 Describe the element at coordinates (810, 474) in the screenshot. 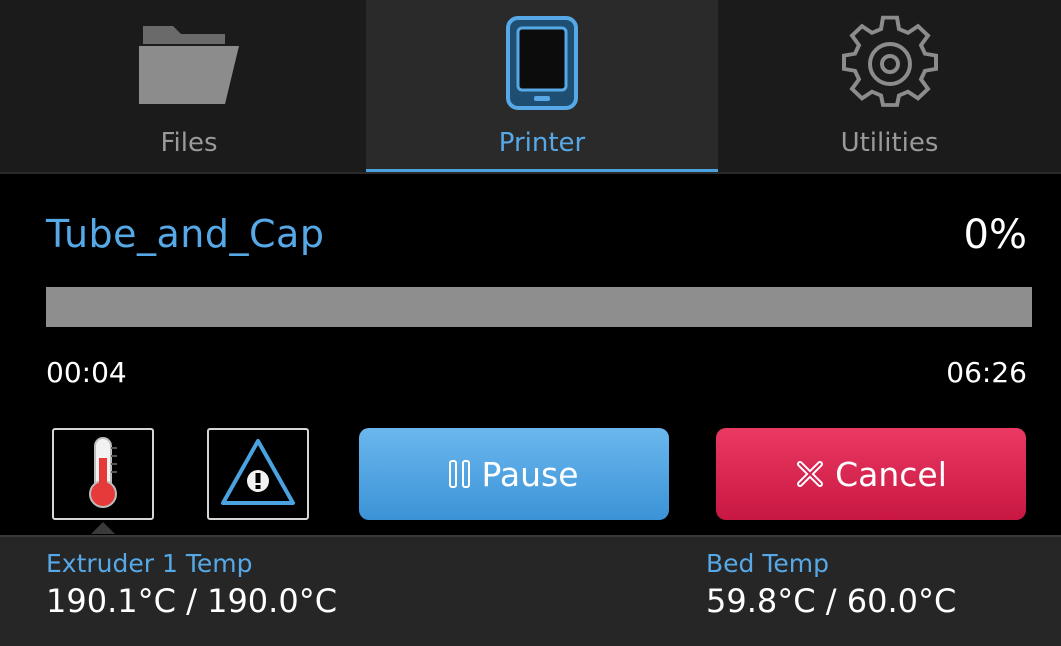

I see `close-icon` at that location.